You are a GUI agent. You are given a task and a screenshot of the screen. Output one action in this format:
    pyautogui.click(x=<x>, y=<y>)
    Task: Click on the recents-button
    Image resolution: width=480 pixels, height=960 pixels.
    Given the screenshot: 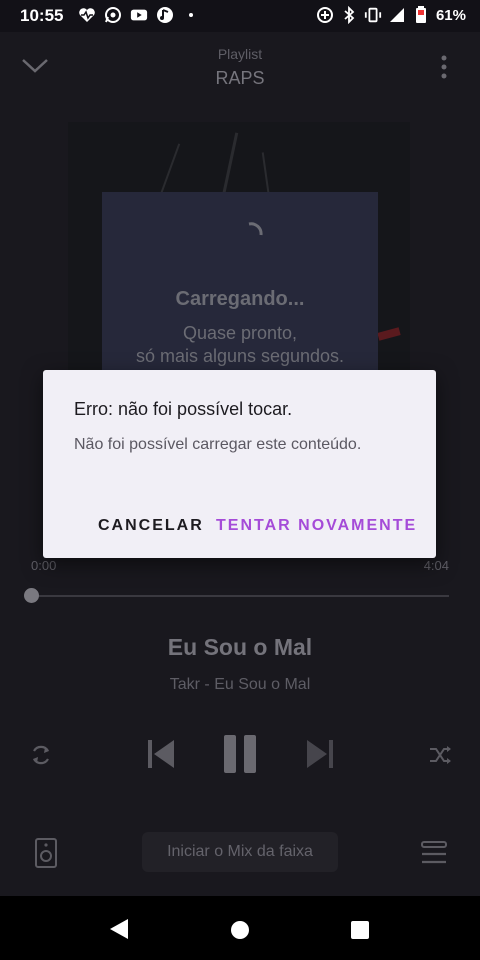 What is the action you would take?
    pyautogui.click(x=360, y=930)
    